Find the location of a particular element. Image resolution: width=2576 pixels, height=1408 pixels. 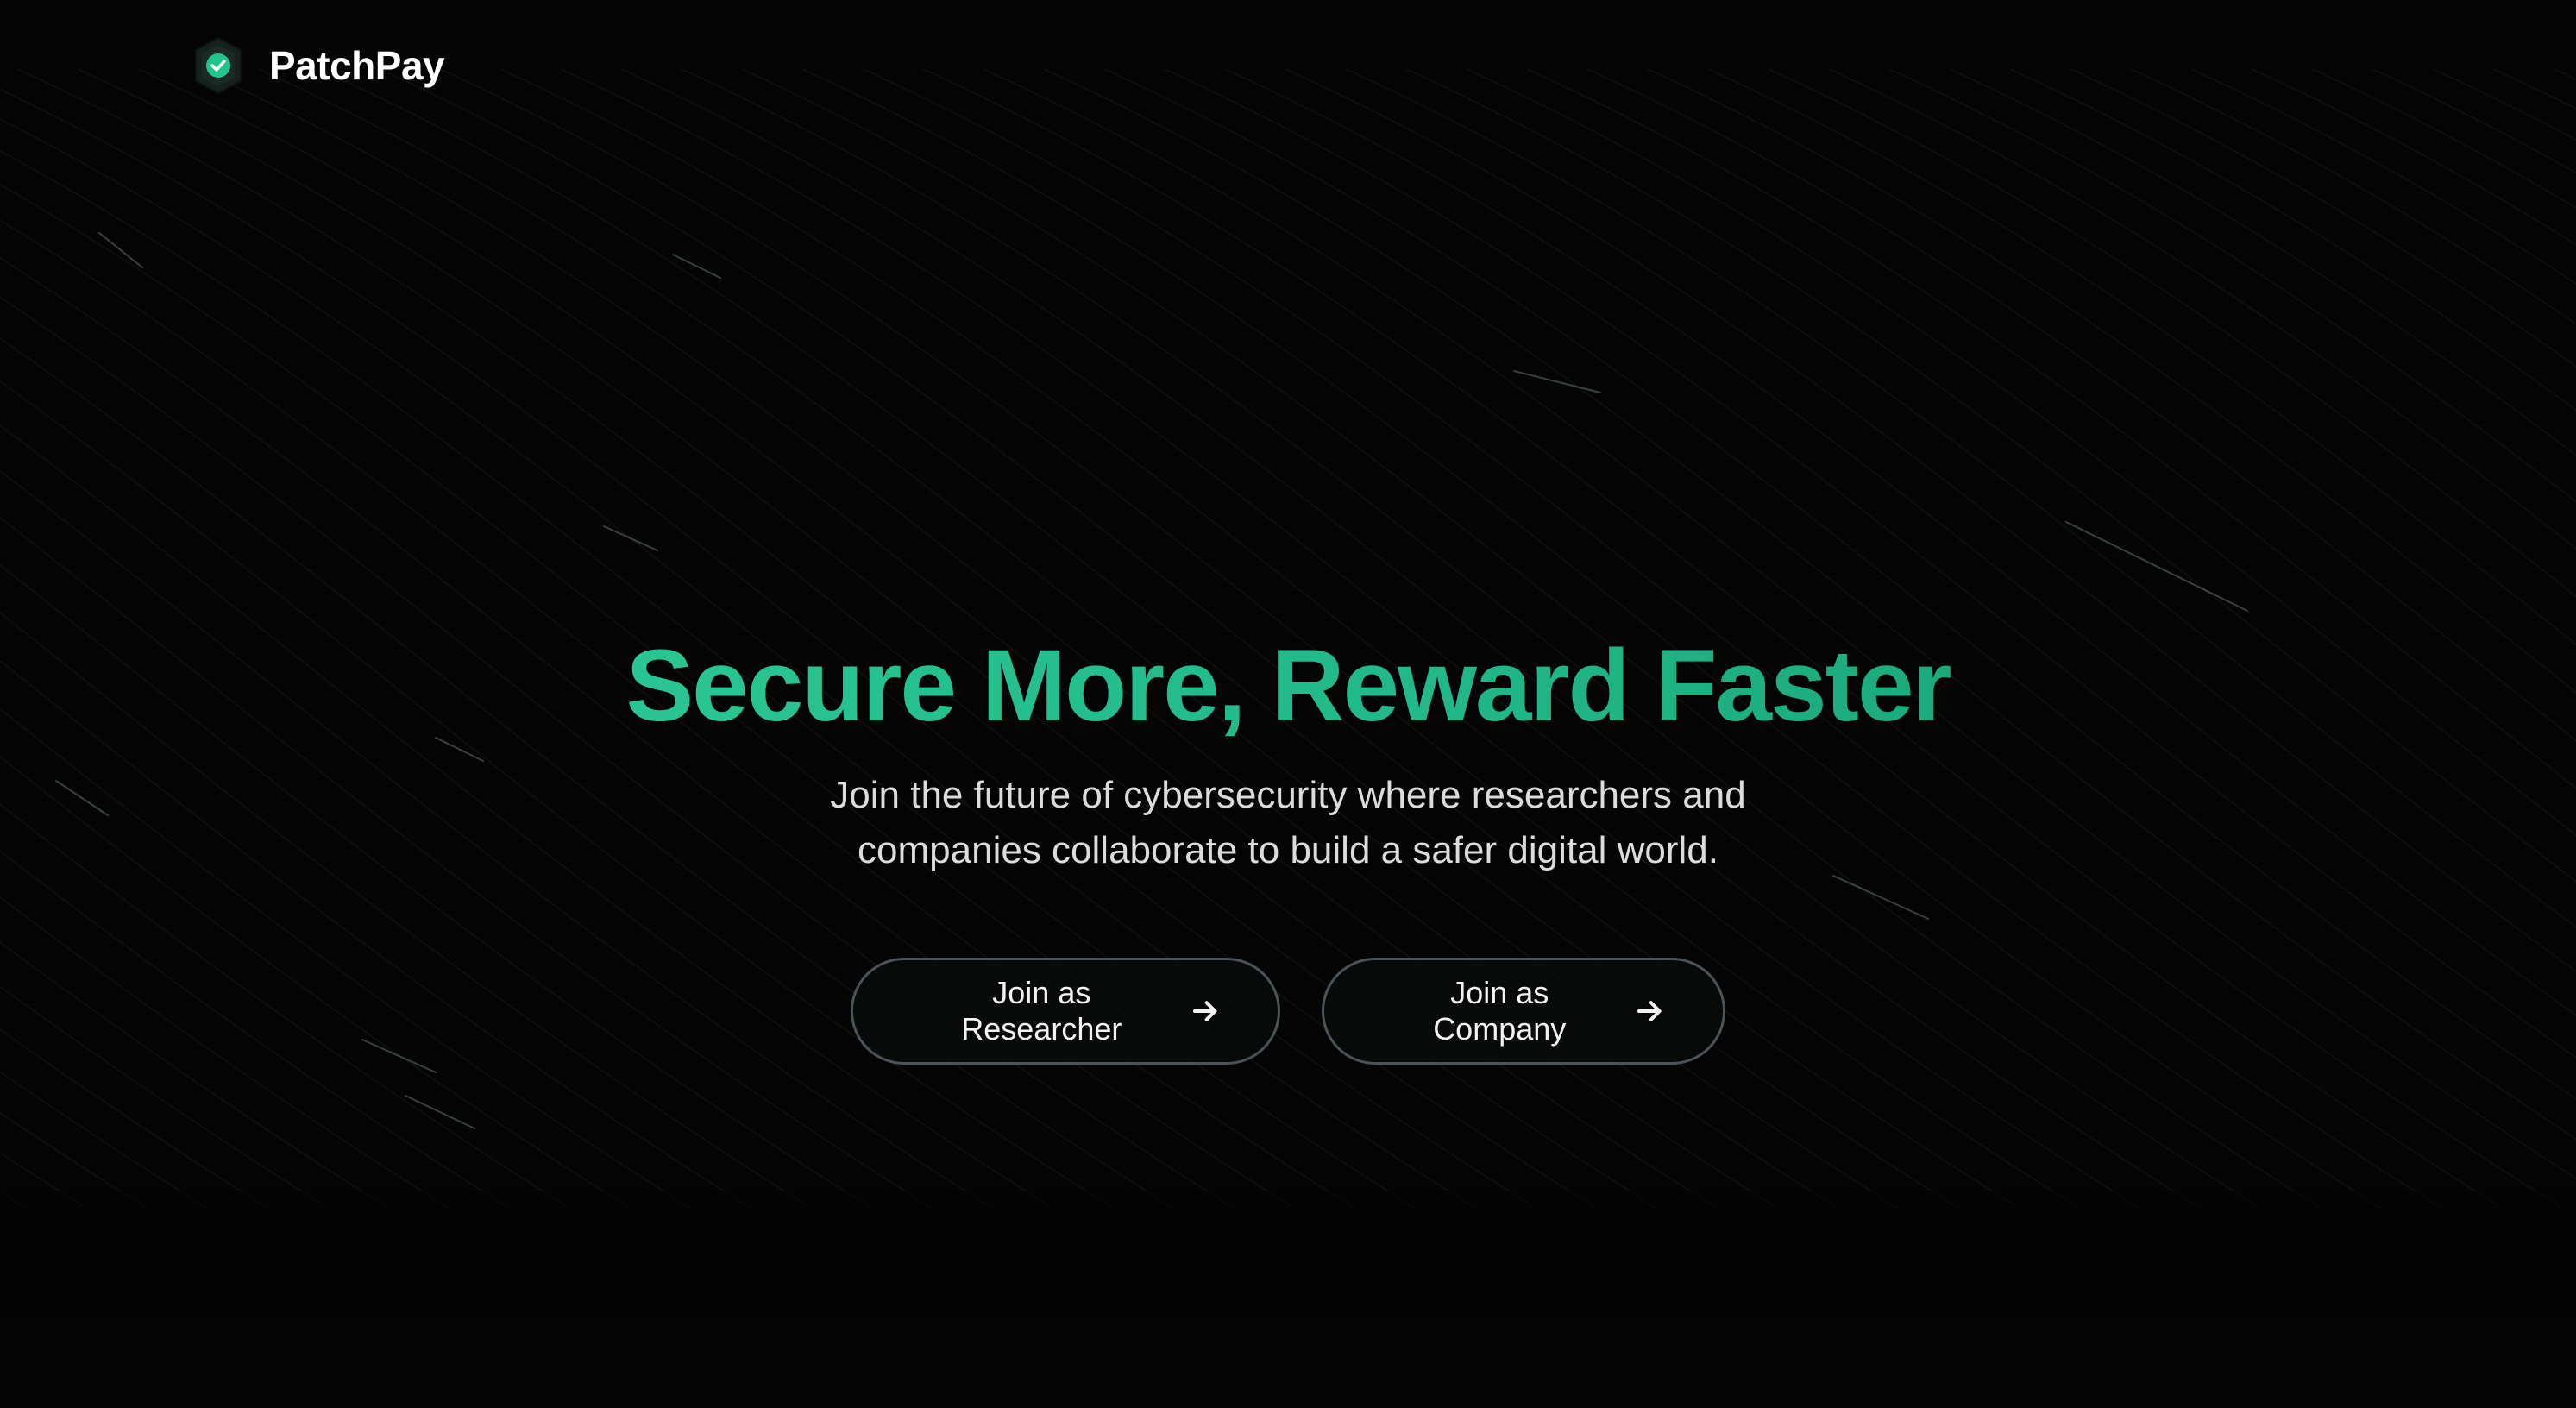

join-as-company-button: Join as Company is located at coordinates (1523, 1012).